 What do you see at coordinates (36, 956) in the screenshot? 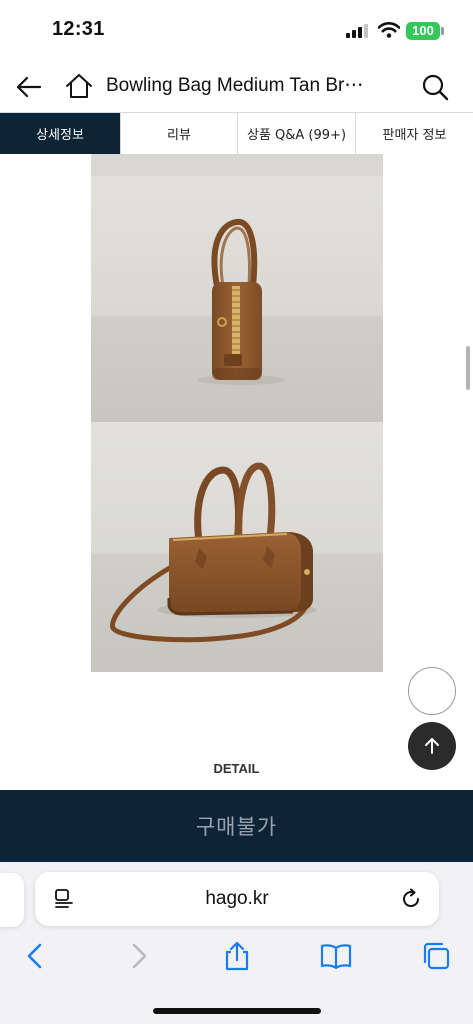
I see `back-icon` at bounding box center [36, 956].